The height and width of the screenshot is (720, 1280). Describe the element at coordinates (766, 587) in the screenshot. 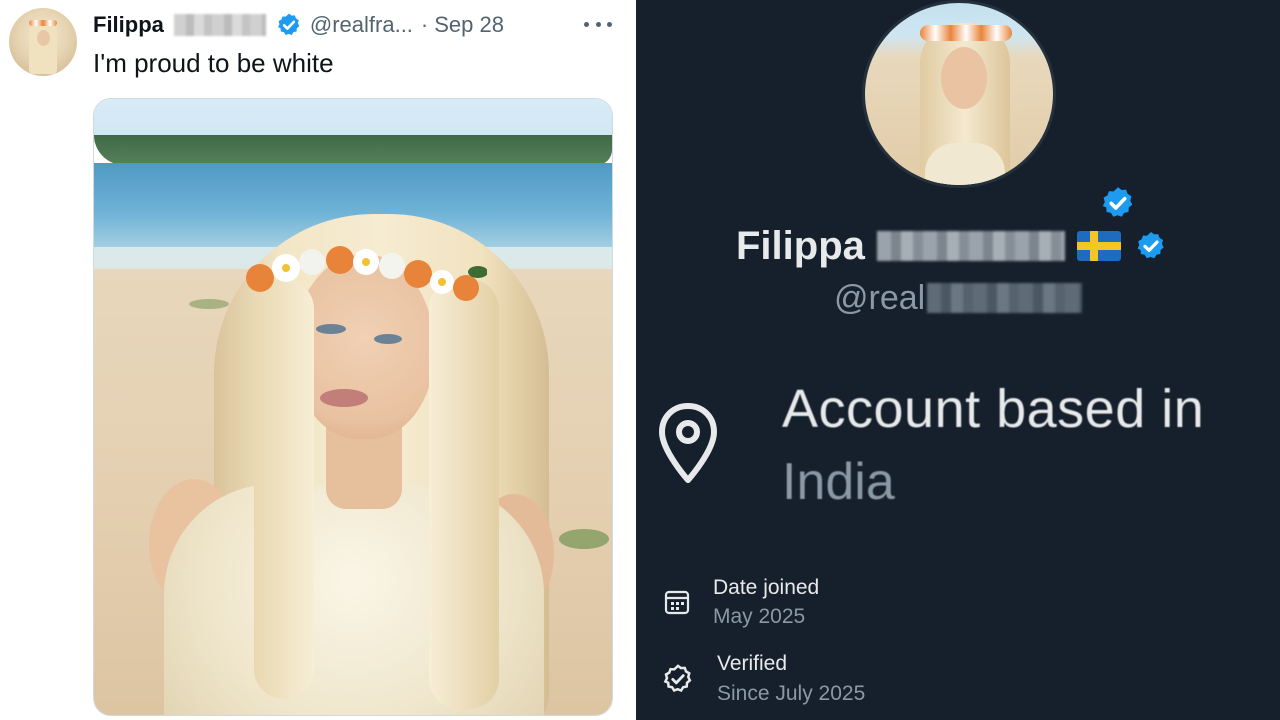

I see `date-joined-title: Date joined` at that location.